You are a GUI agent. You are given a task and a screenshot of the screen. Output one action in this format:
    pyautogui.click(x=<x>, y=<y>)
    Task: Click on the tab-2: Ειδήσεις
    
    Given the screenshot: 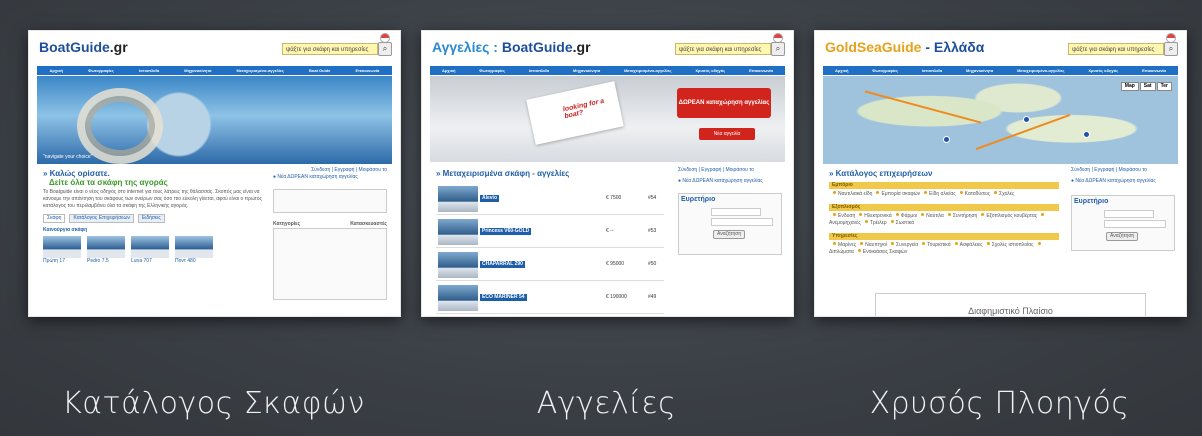 What is the action you would take?
    pyautogui.click(x=151, y=218)
    